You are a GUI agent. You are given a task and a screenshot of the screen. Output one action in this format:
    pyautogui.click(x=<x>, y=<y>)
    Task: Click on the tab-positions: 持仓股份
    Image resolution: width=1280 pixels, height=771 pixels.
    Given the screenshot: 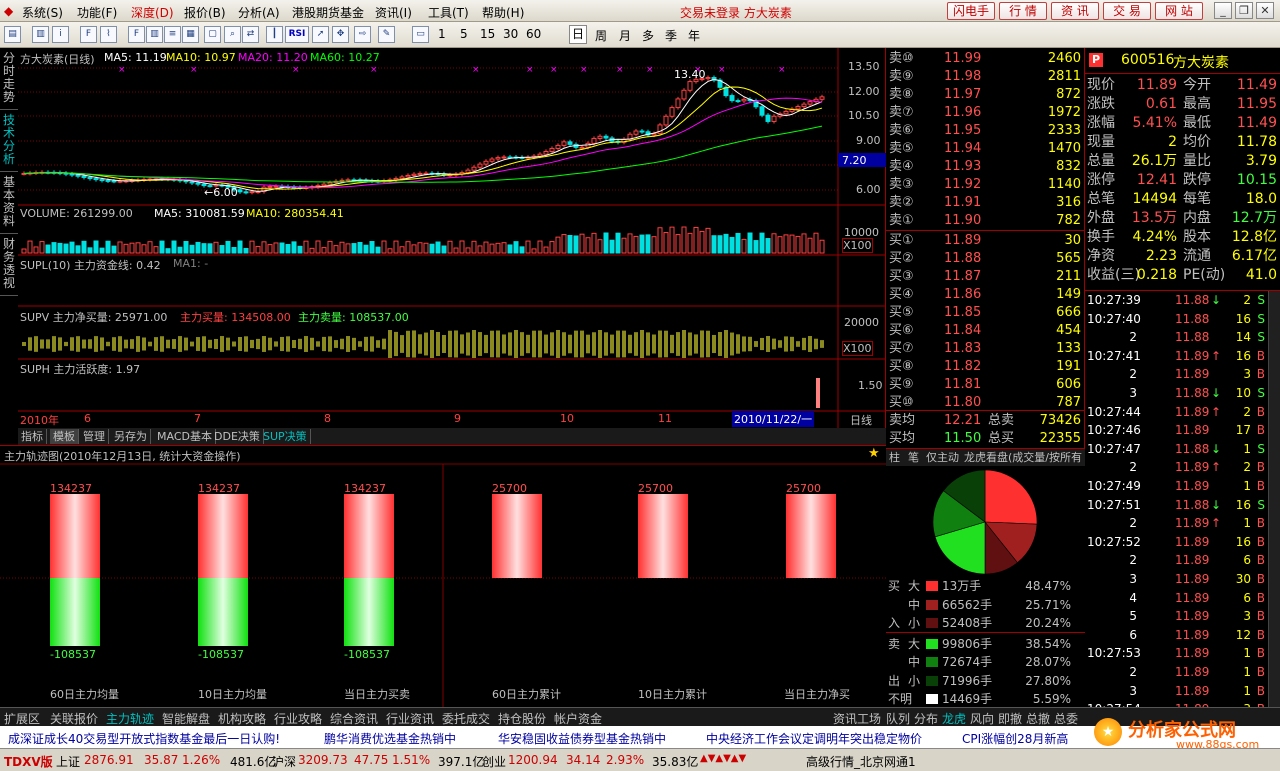 What is the action you would take?
    pyautogui.click(x=522, y=718)
    